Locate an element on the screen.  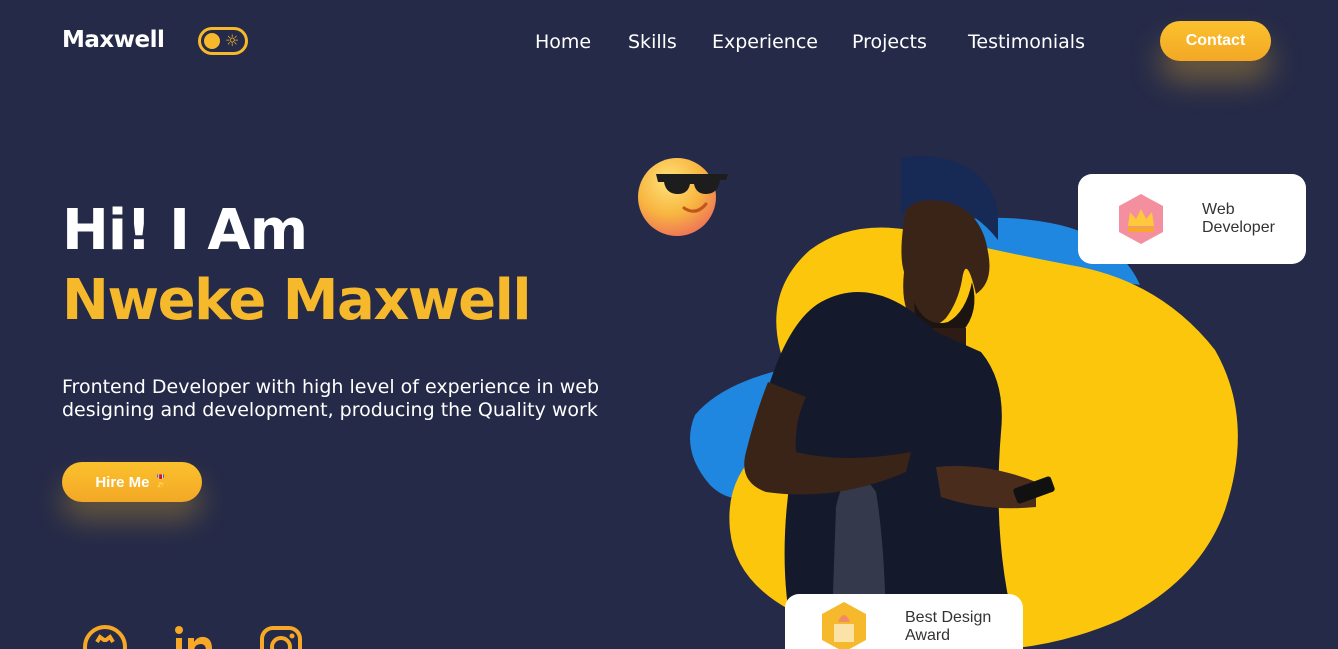
hire-me-button: Hire Me 🎖️ is located at coordinates (132, 482).